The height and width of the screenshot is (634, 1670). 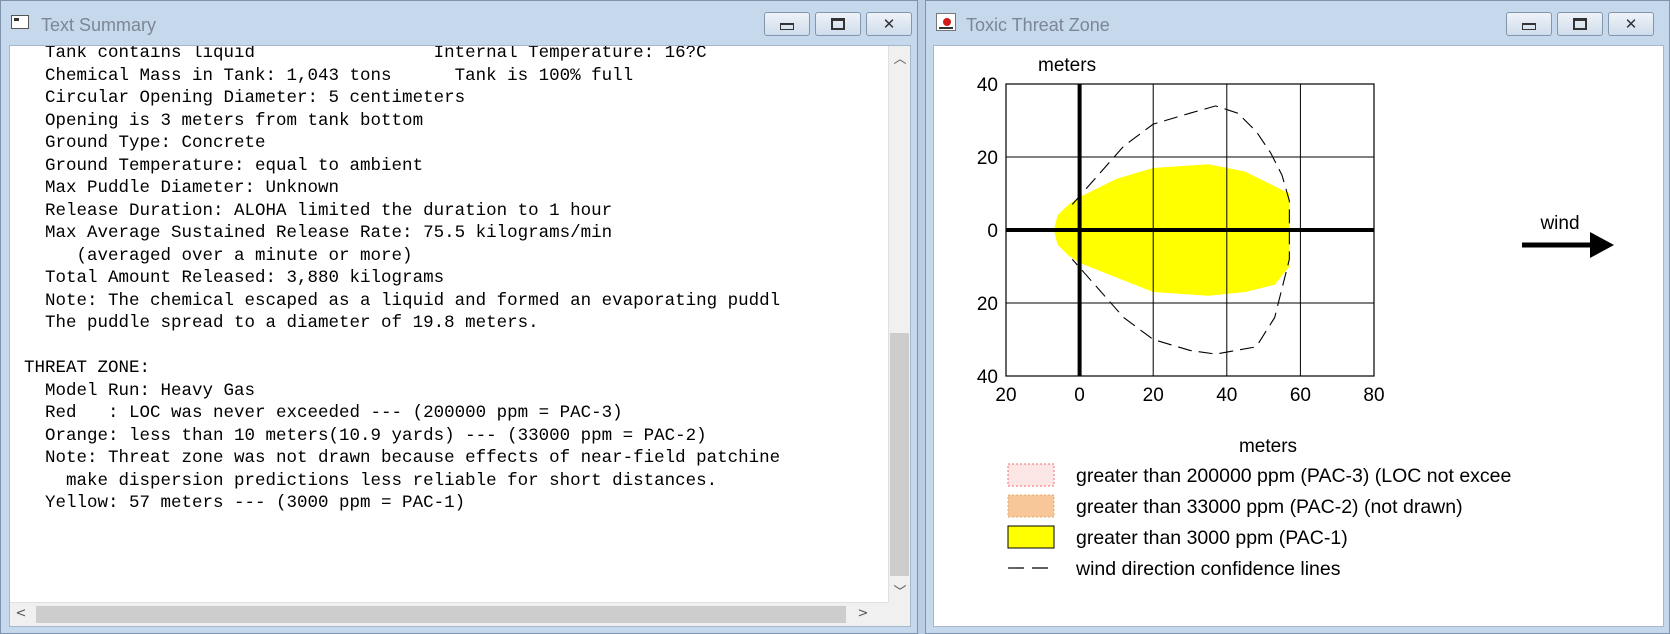 I want to click on resize-grip, so click(x=899, y=614).